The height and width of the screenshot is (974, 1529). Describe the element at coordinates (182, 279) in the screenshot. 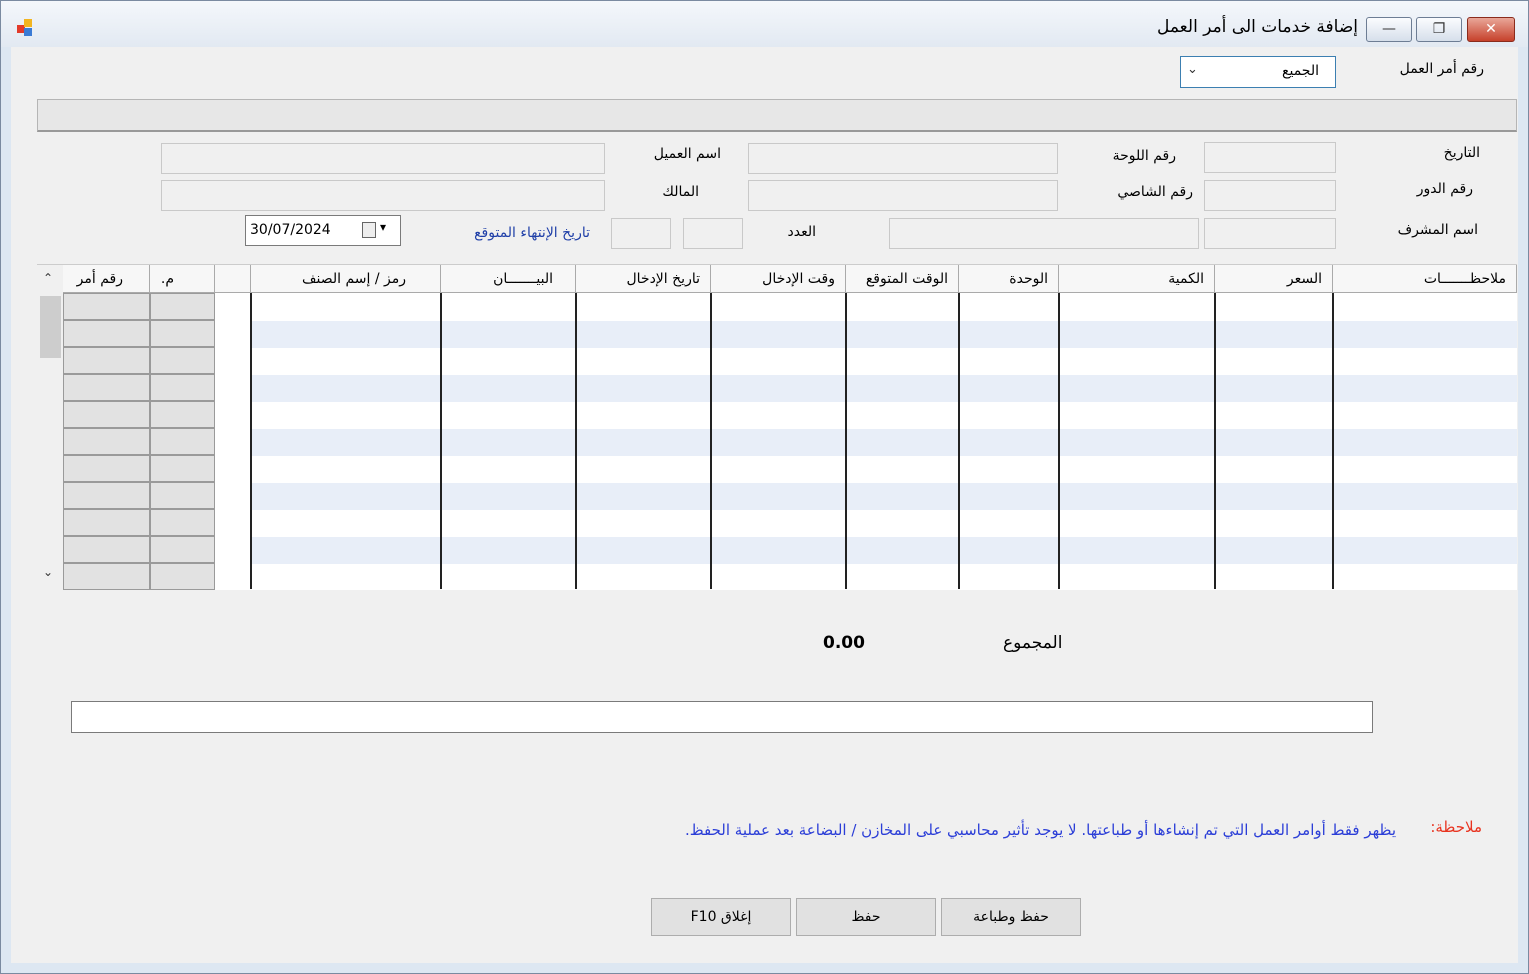

I see `column-header-index: م.` at that location.